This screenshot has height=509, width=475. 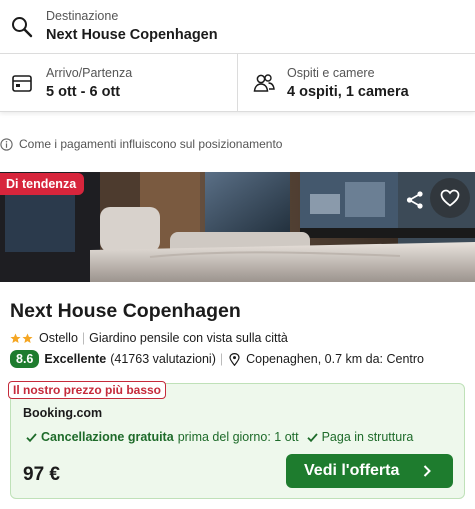 I want to click on location-text: Copenaghen, 0.7 km da: Centro, so click(x=335, y=359).